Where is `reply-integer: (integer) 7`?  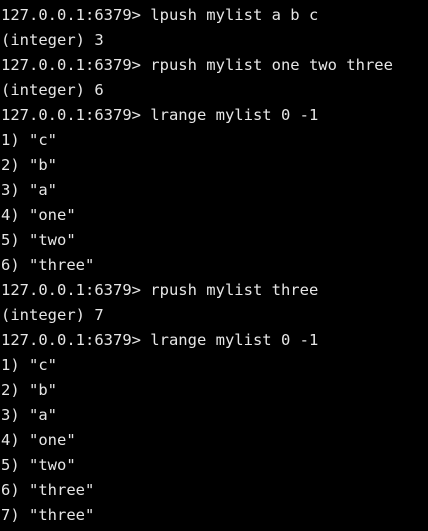
reply-integer: (integer) 7 is located at coordinates (52, 315).